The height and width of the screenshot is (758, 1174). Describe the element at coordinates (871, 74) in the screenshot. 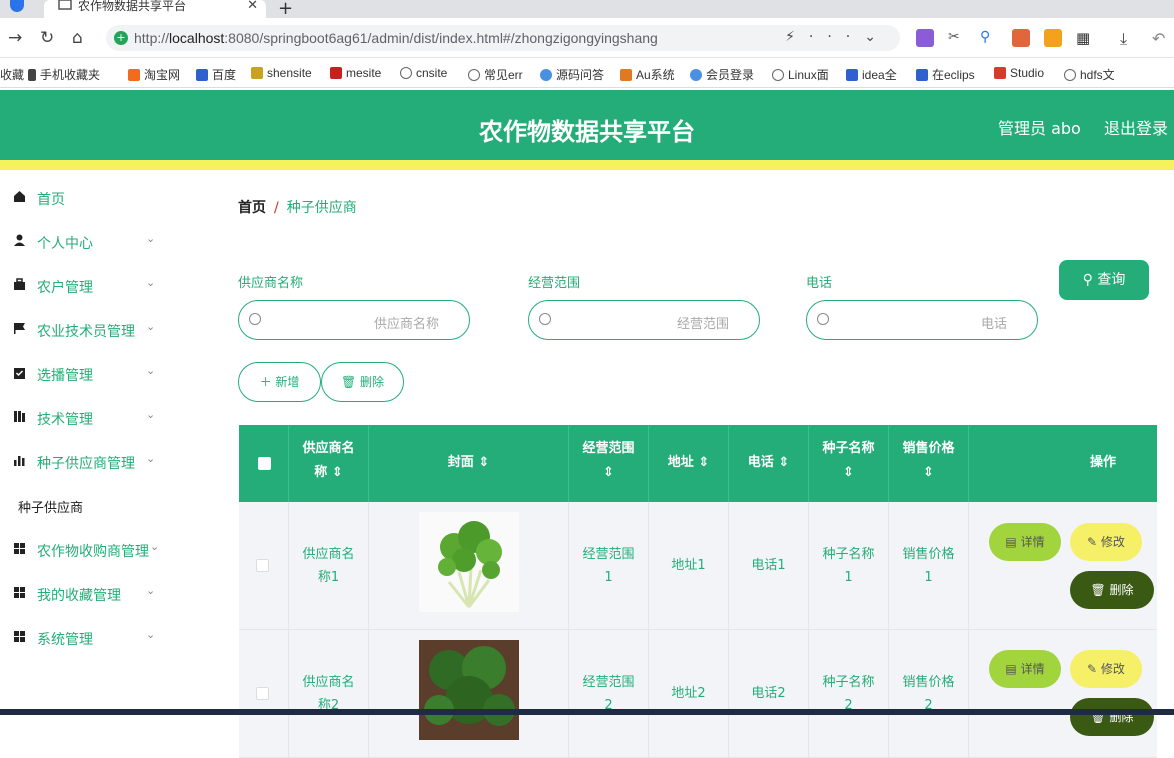

I see `bookmark-item: idea全` at that location.